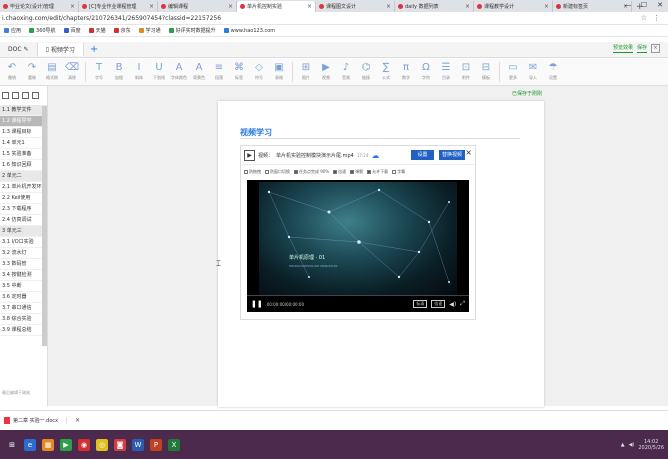  Describe the element at coordinates (252, 172) in the screenshot. I see `video-option: 防拖拽` at that location.